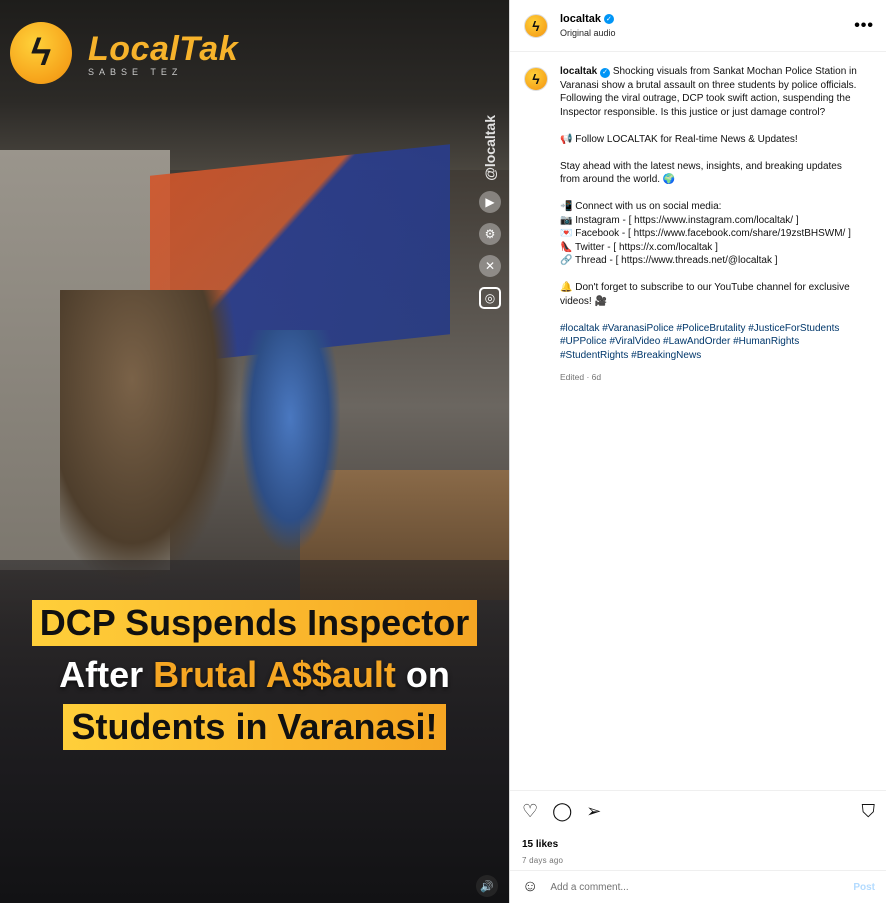 The width and height of the screenshot is (886, 903). What do you see at coordinates (702, 887) in the screenshot?
I see `comment-input` at bounding box center [702, 887].